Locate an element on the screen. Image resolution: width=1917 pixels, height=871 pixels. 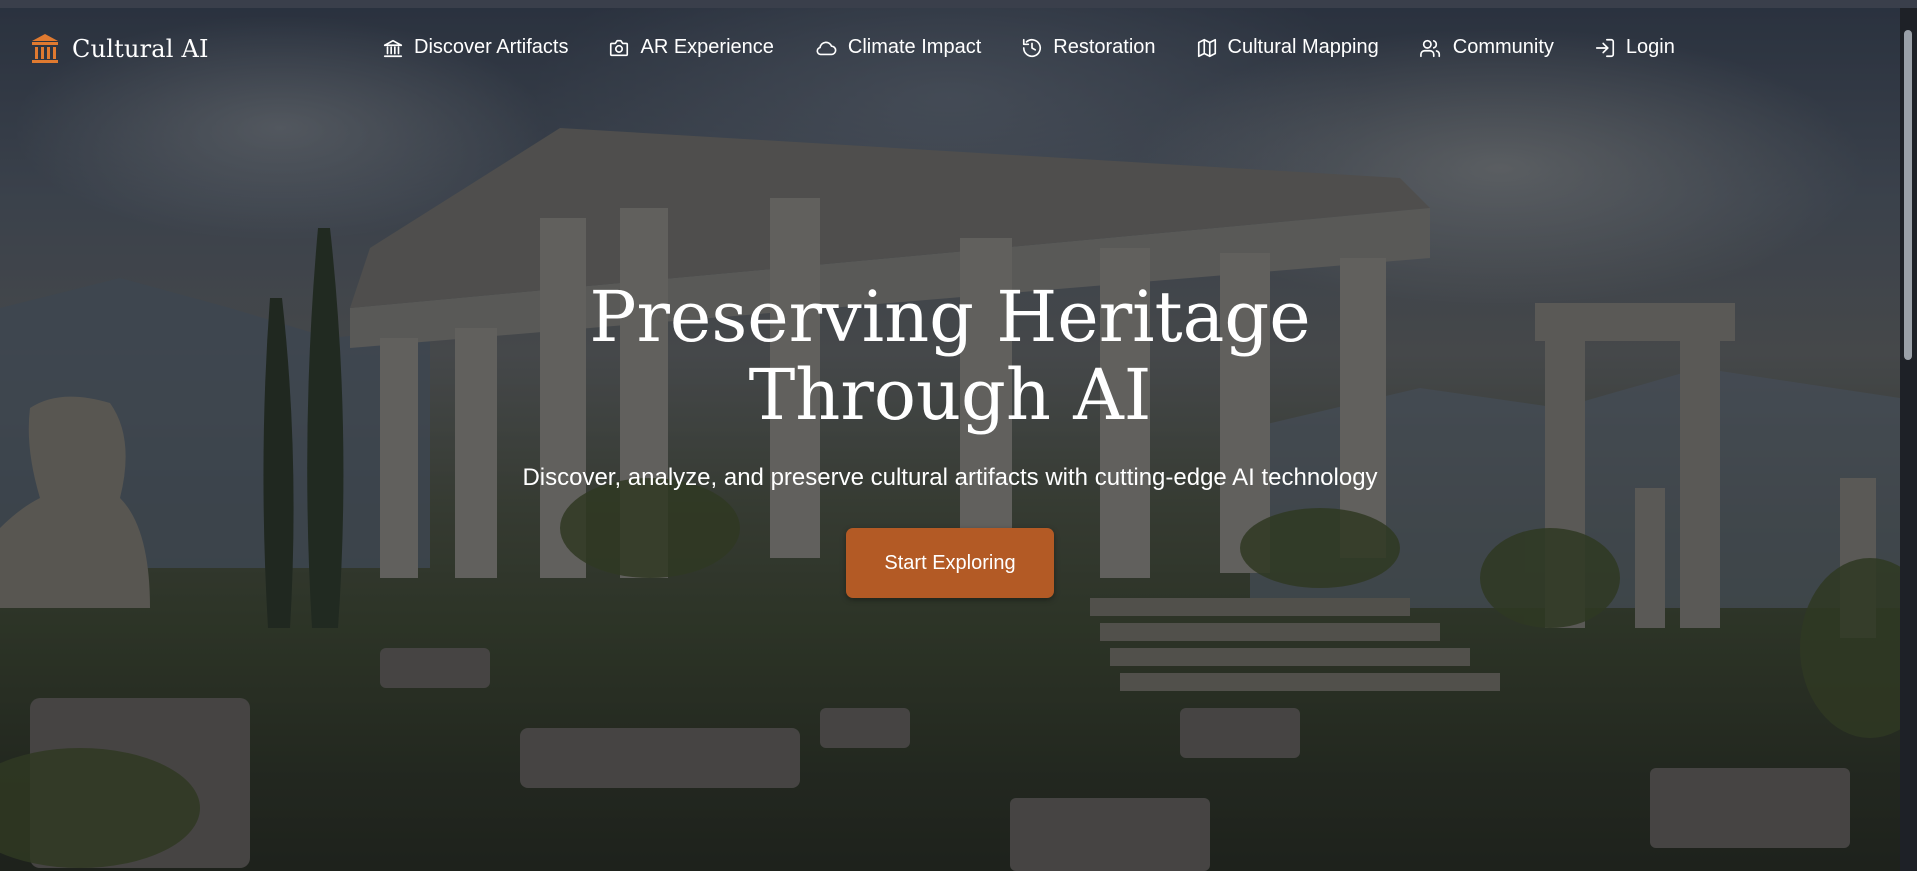
page-scrollbar is located at coordinates (1908, 439).